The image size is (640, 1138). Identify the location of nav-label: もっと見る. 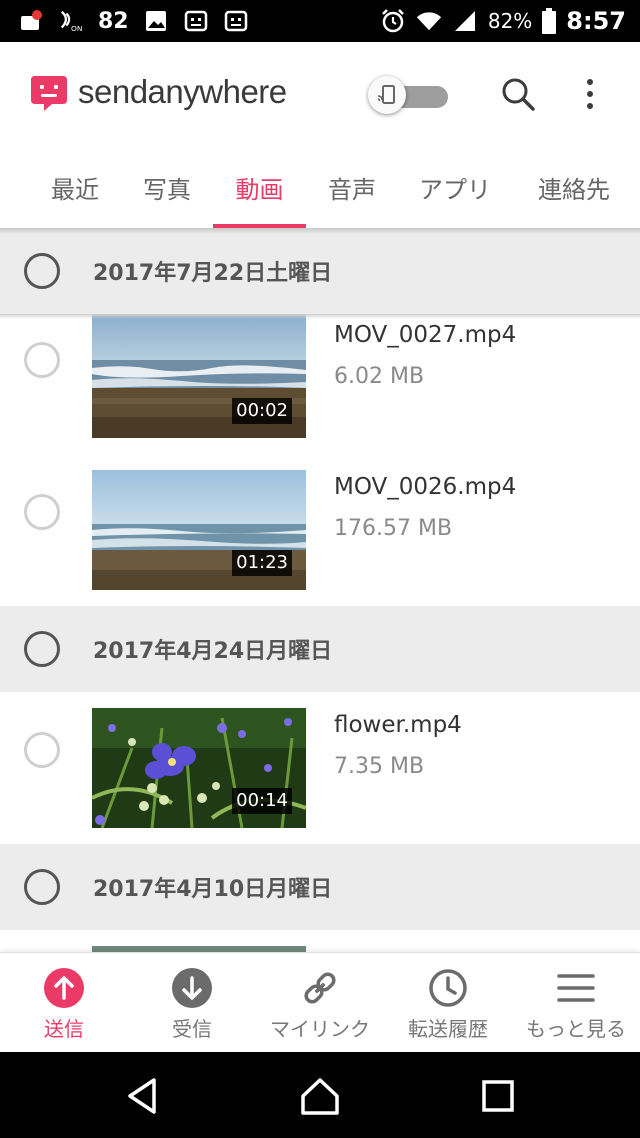
(576, 1029).